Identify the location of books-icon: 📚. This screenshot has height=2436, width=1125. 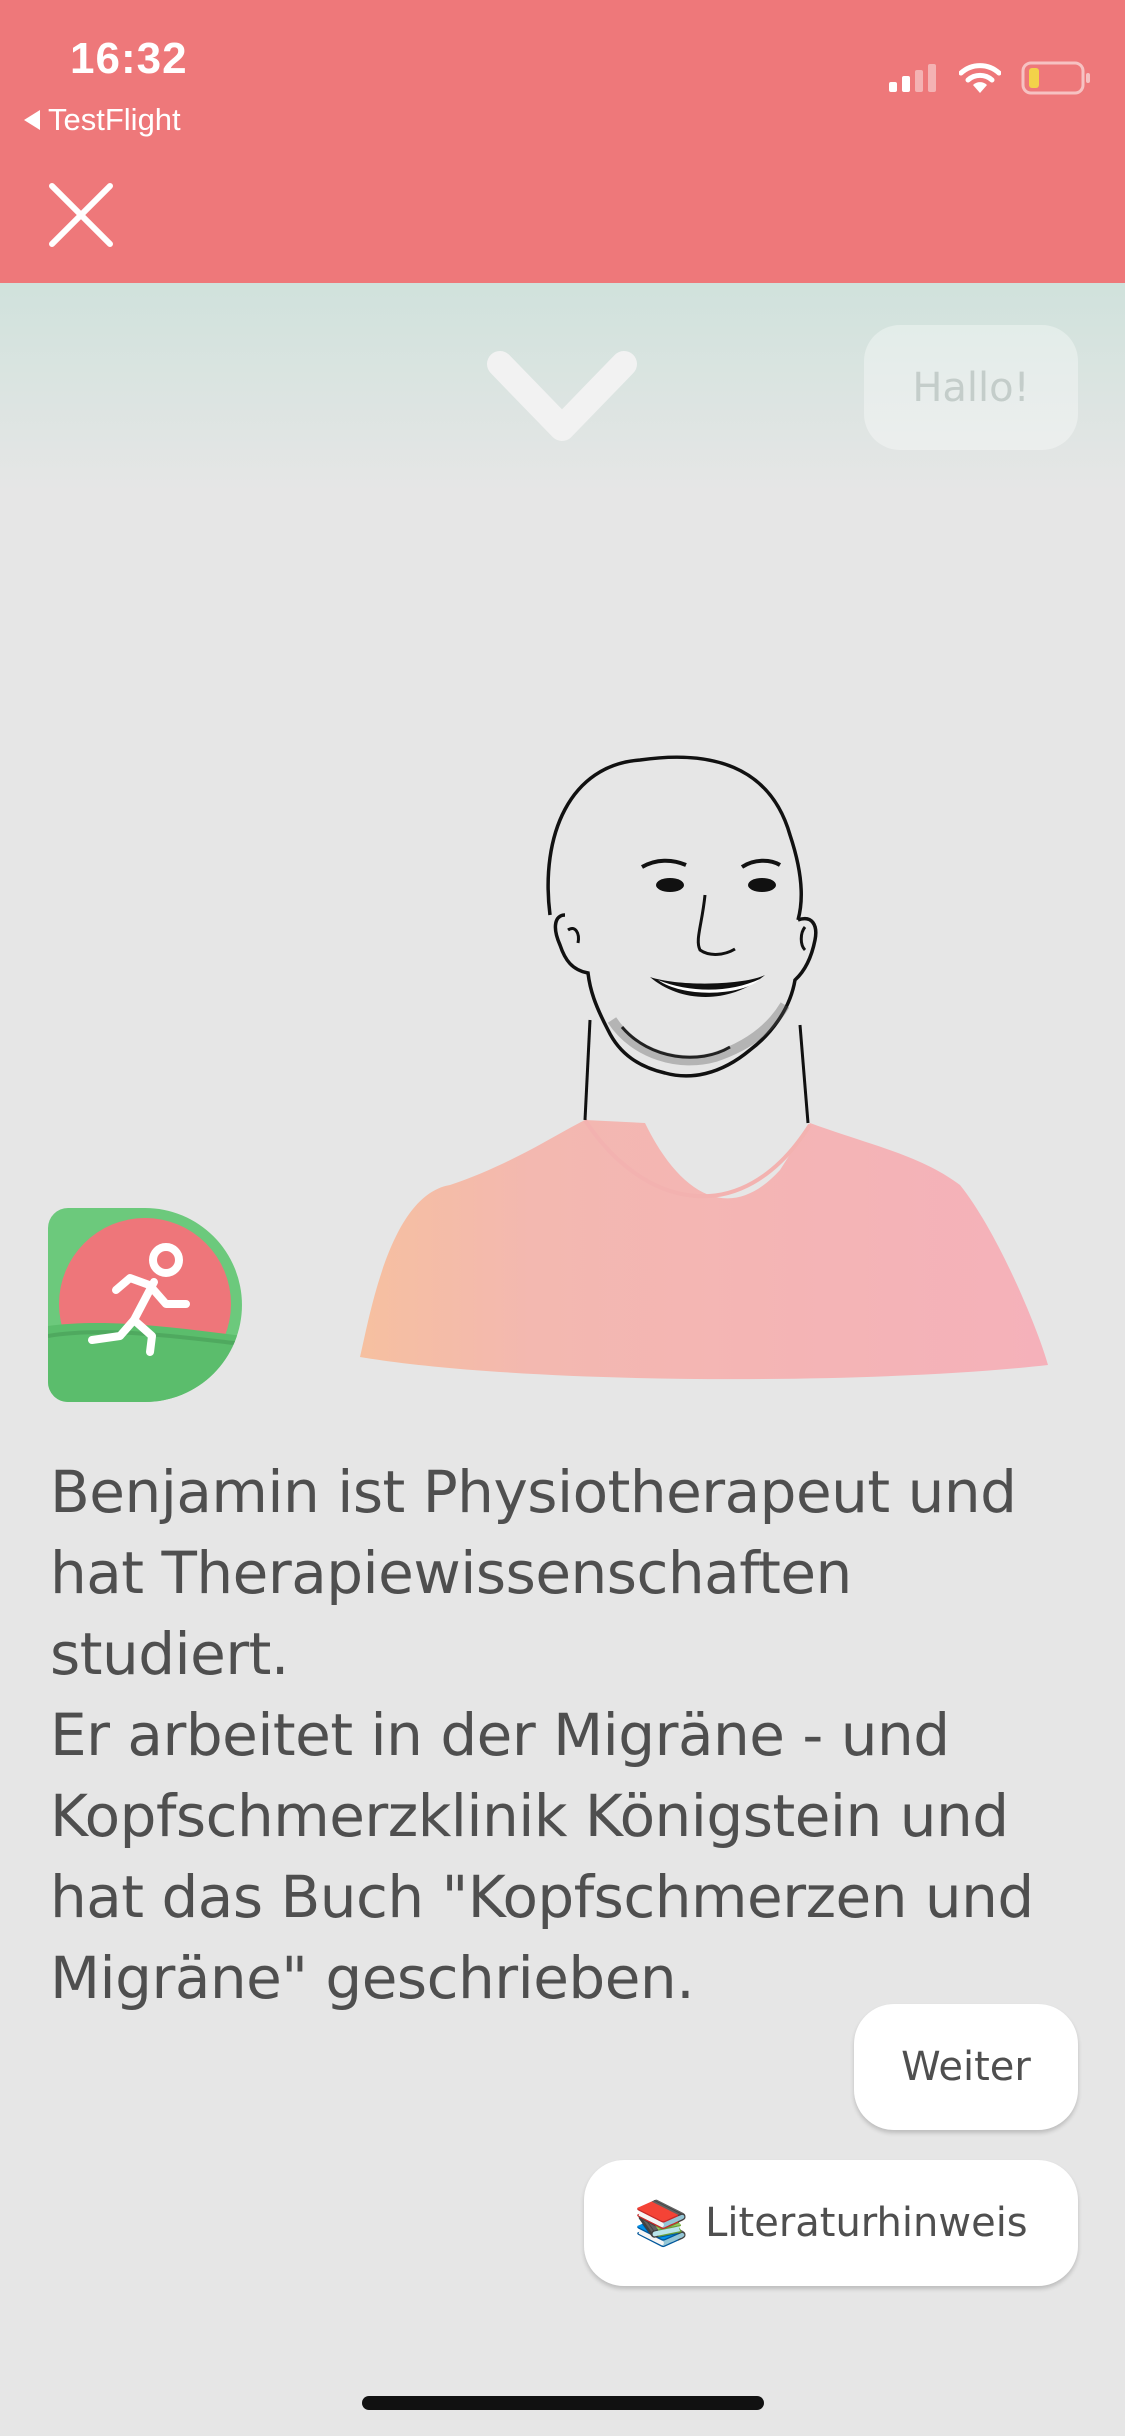
(662, 2223).